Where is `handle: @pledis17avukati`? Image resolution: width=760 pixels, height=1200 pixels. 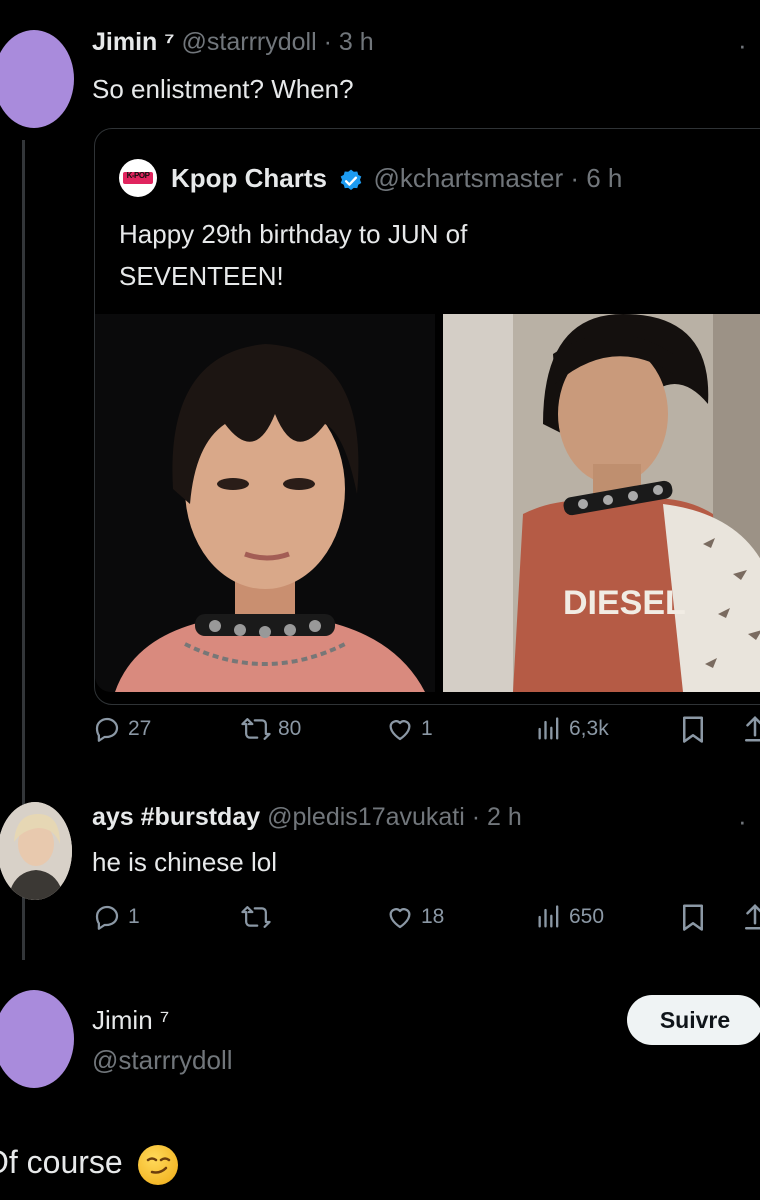 handle: @pledis17avukati is located at coordinates (366, 817).